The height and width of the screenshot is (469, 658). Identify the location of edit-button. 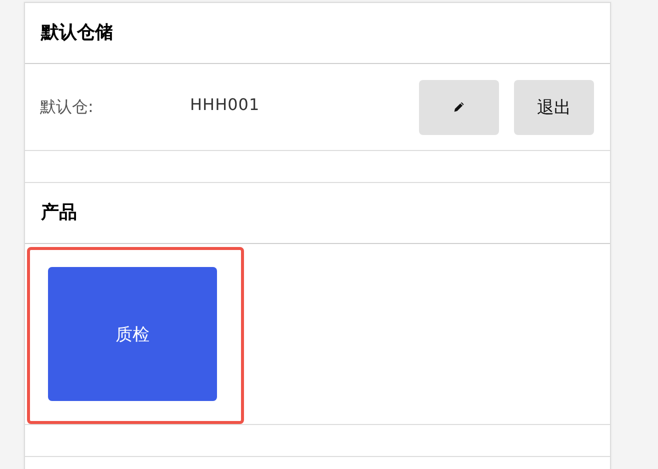
(459, 107).